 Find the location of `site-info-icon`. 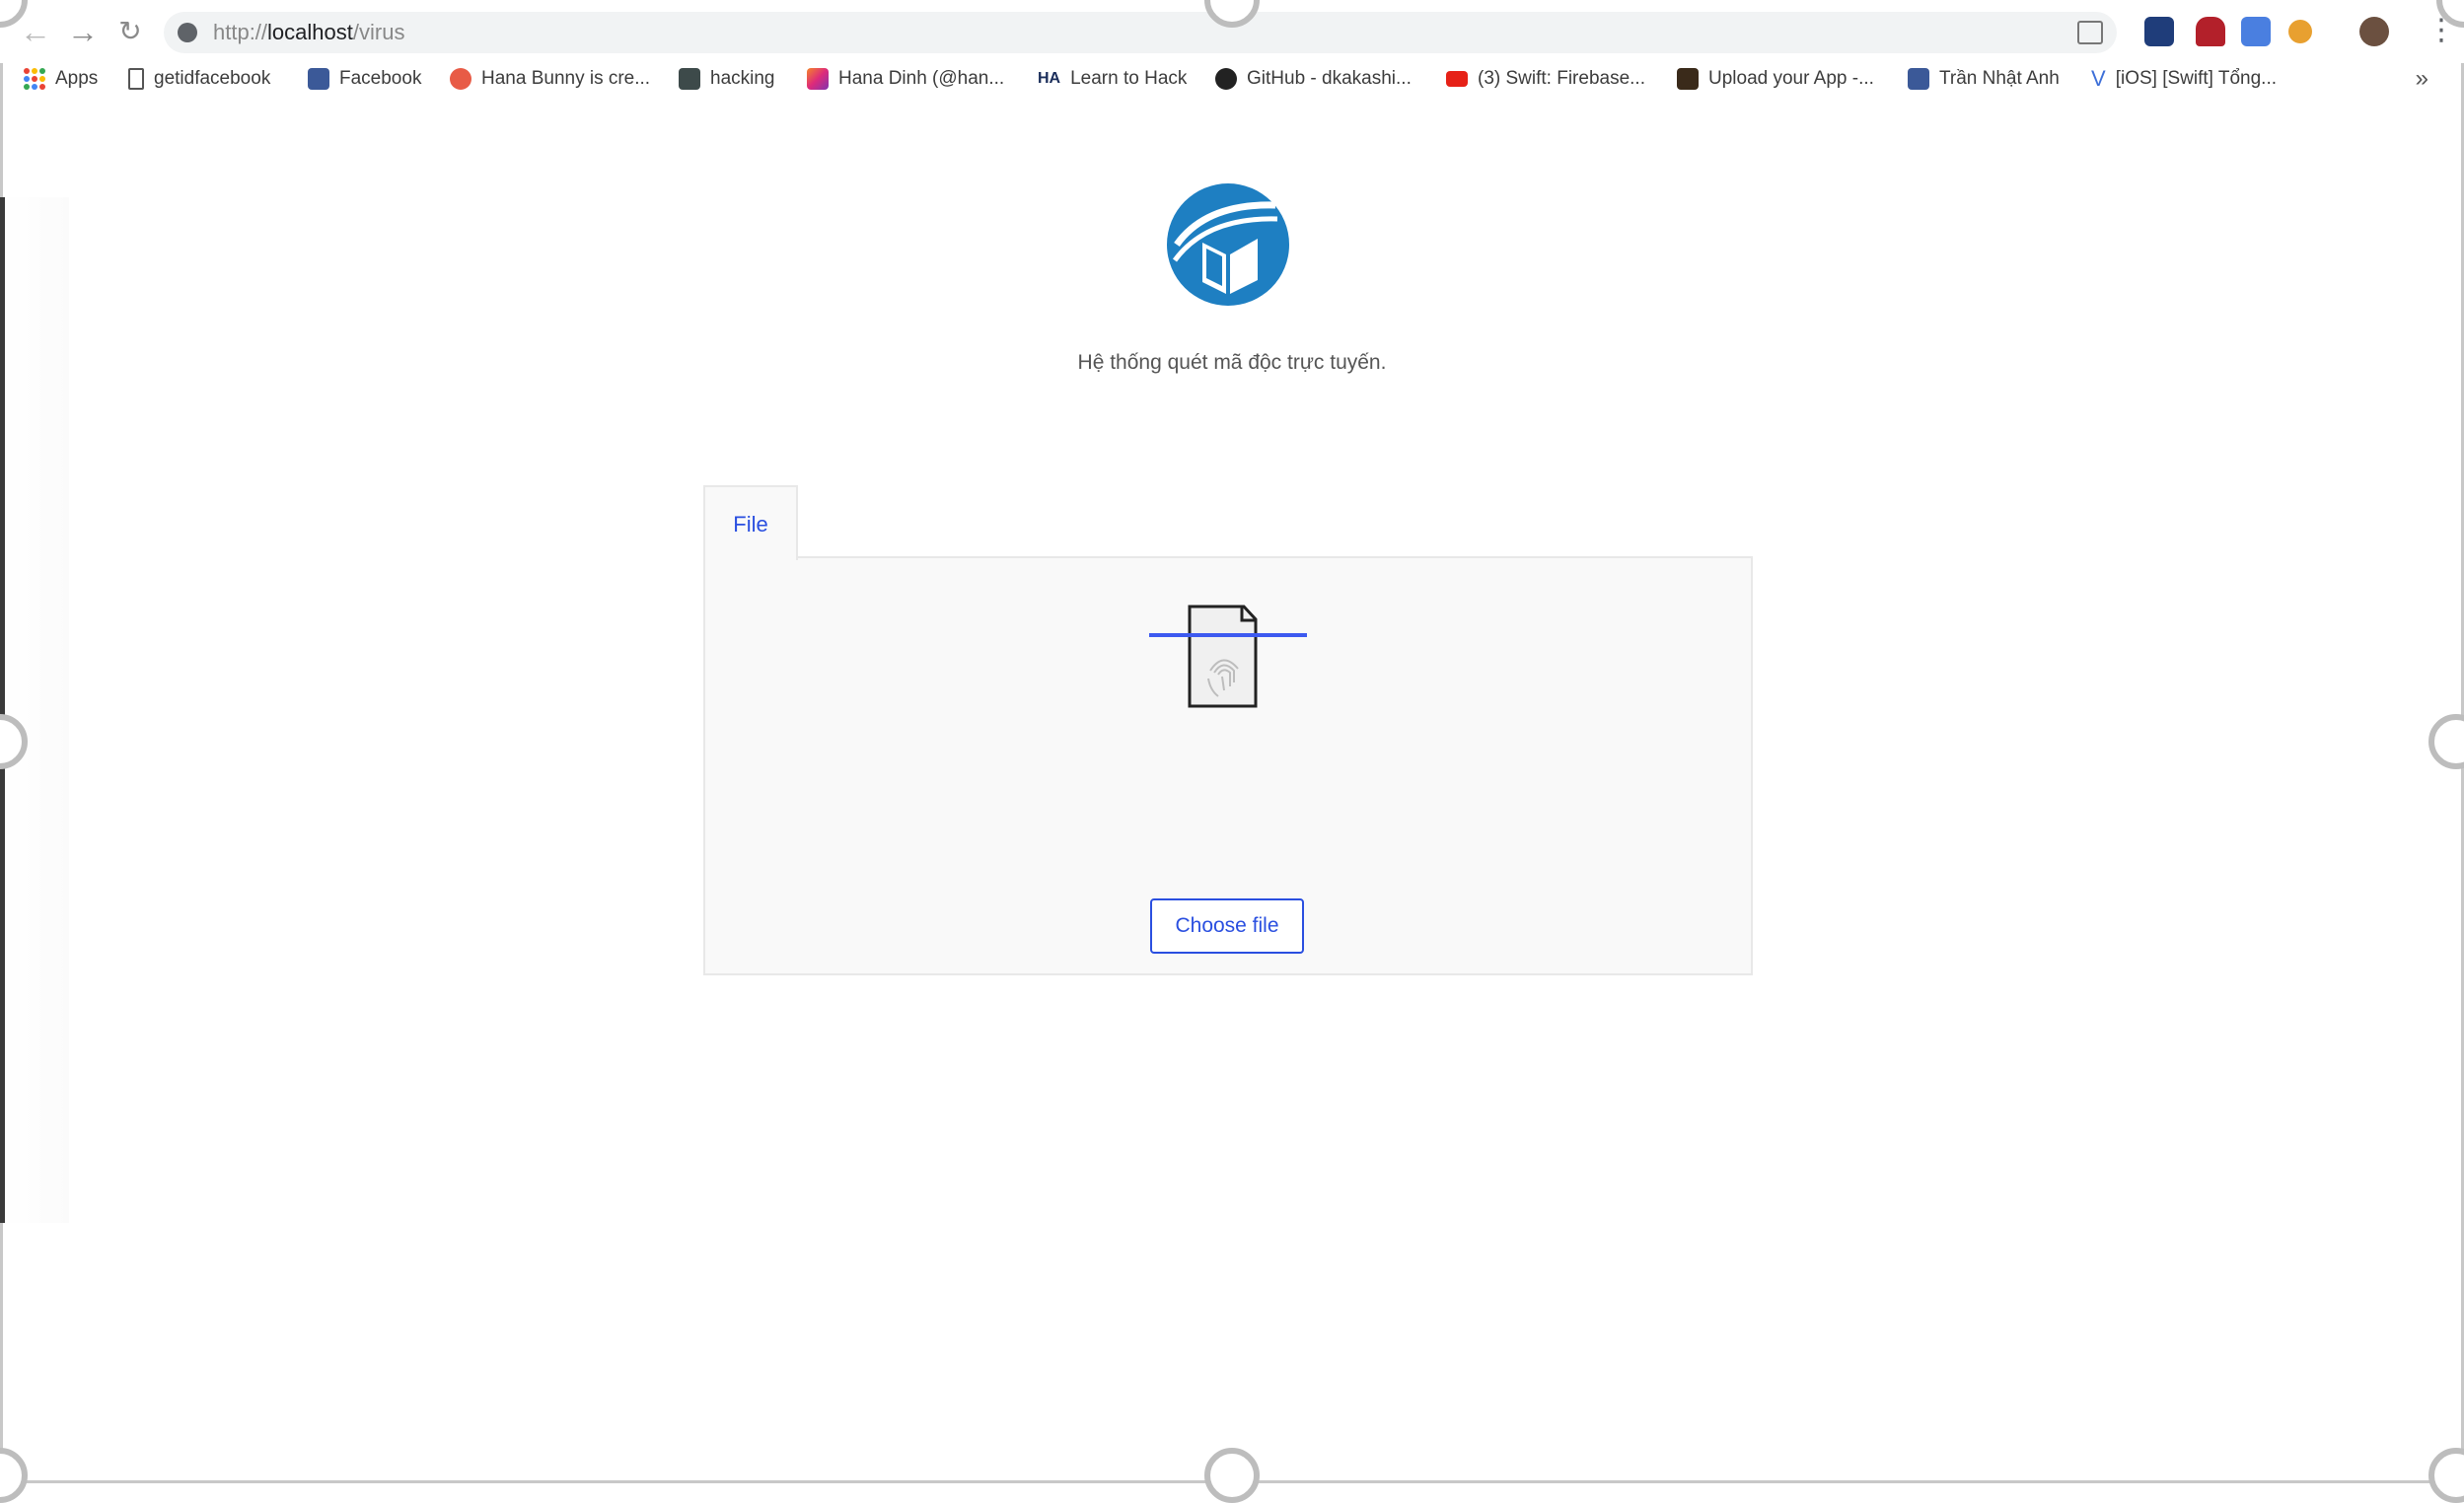

site-info-icon is located at coordinates (187, 32).